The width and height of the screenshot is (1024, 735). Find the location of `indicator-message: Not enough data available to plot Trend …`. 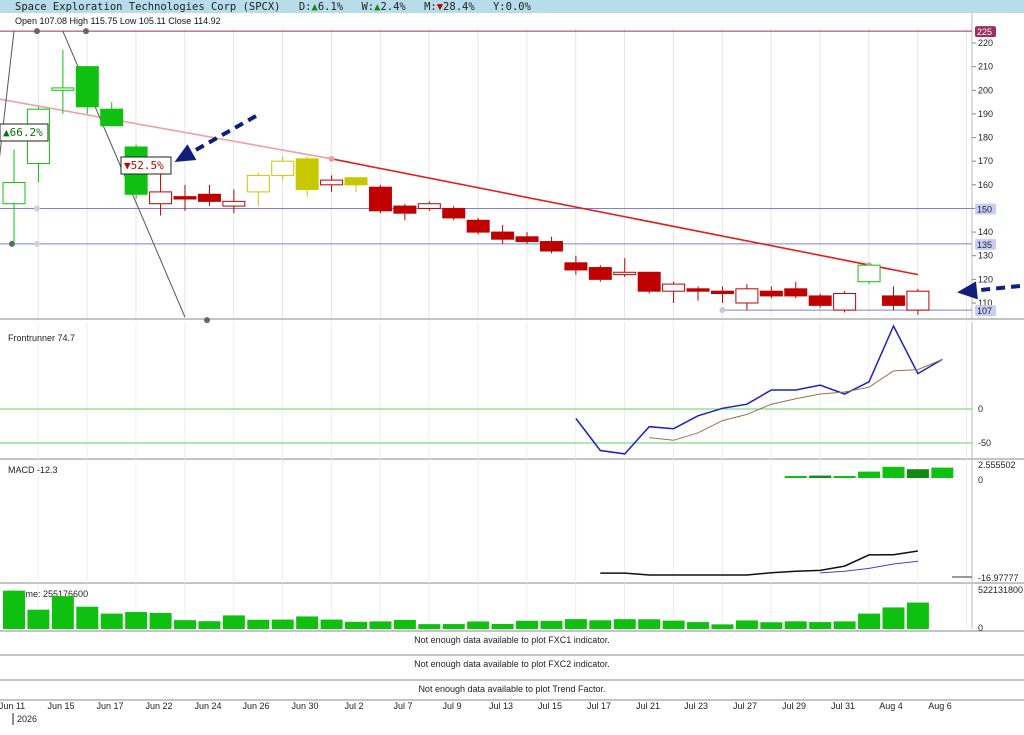

indicator-message: Not enough data available to plot Trend … is located at coordinates (511, 689).